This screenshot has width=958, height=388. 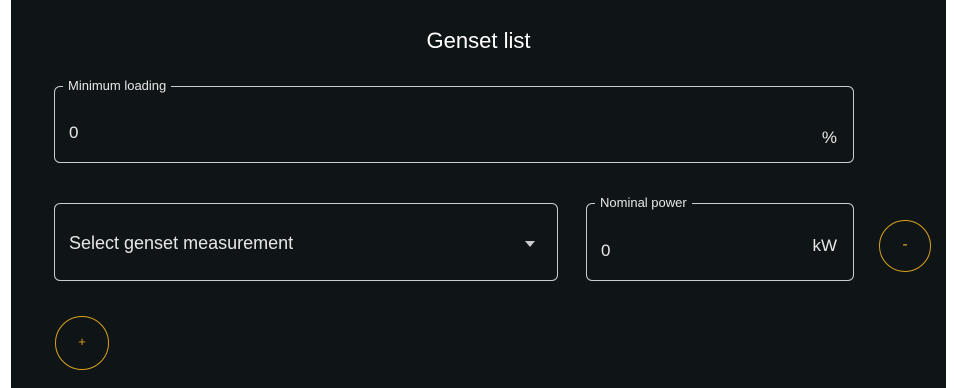 I want to click on minimum-loading-label: Minimum loading, so click(x=117, y=86).